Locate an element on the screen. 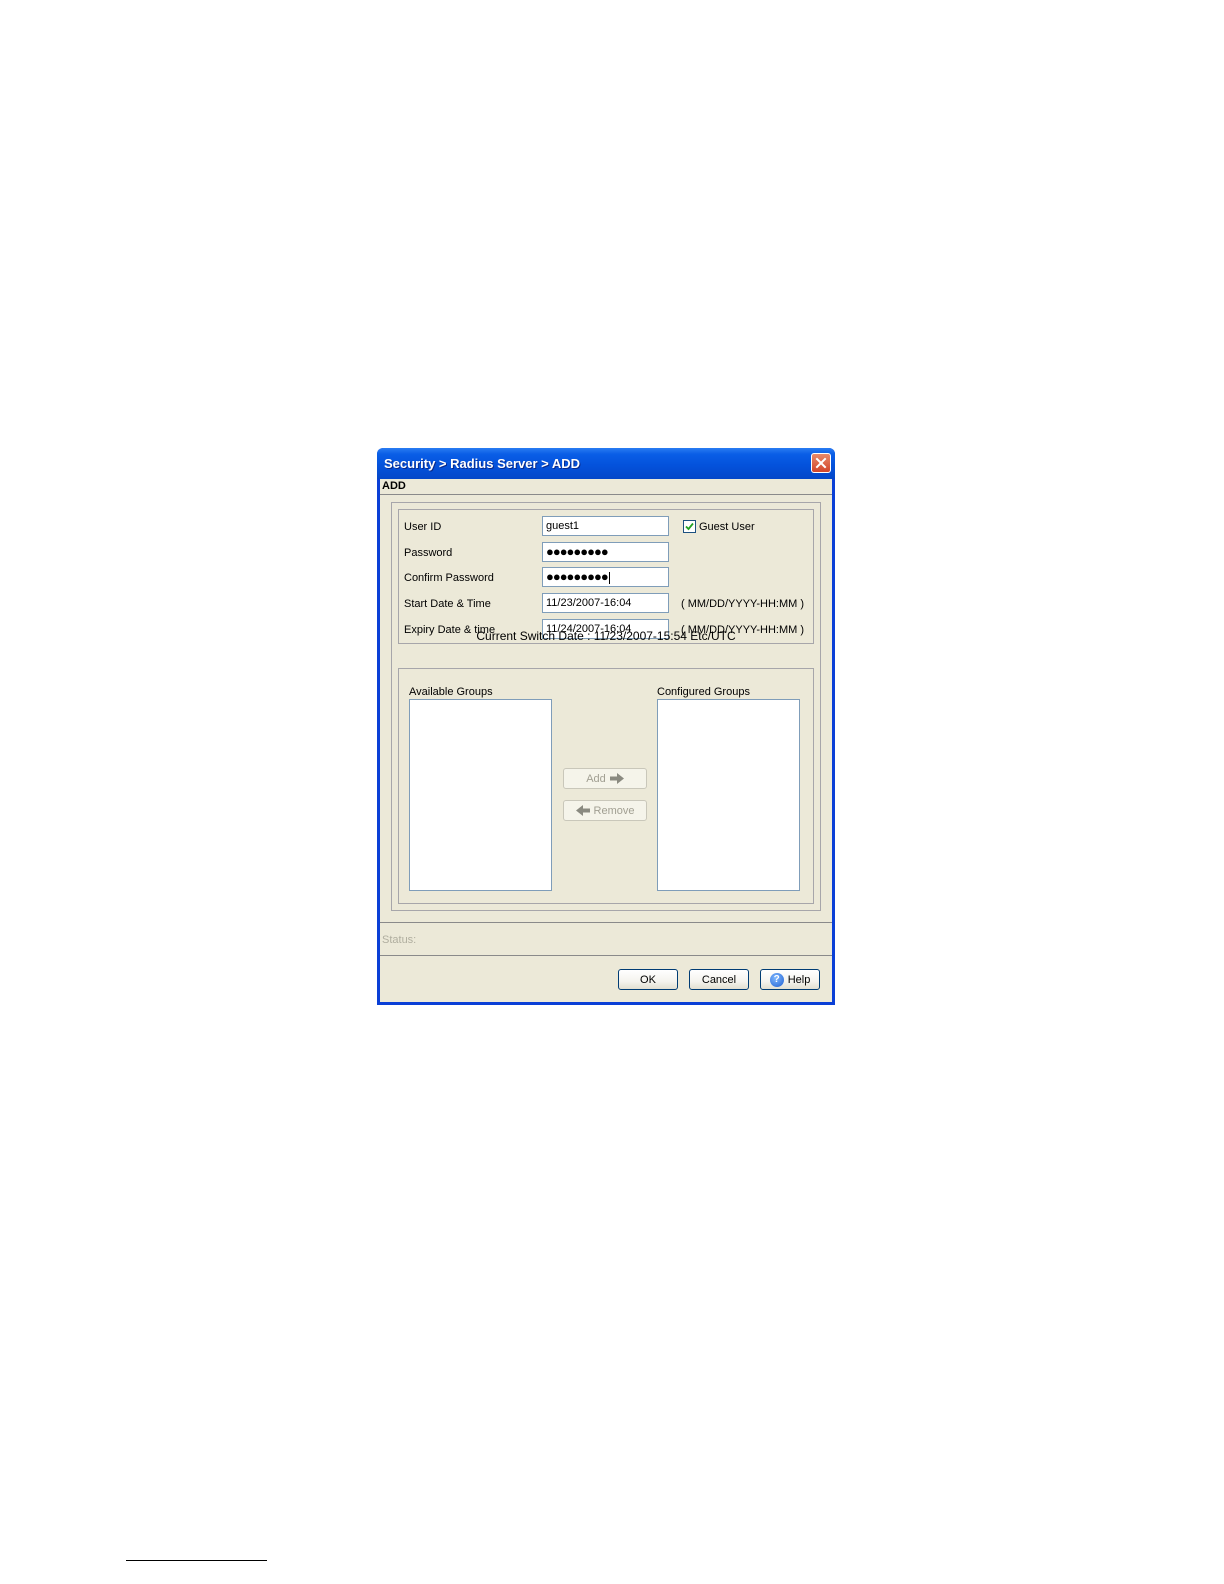  help-icon: ? is located at coordinates (776, 979).